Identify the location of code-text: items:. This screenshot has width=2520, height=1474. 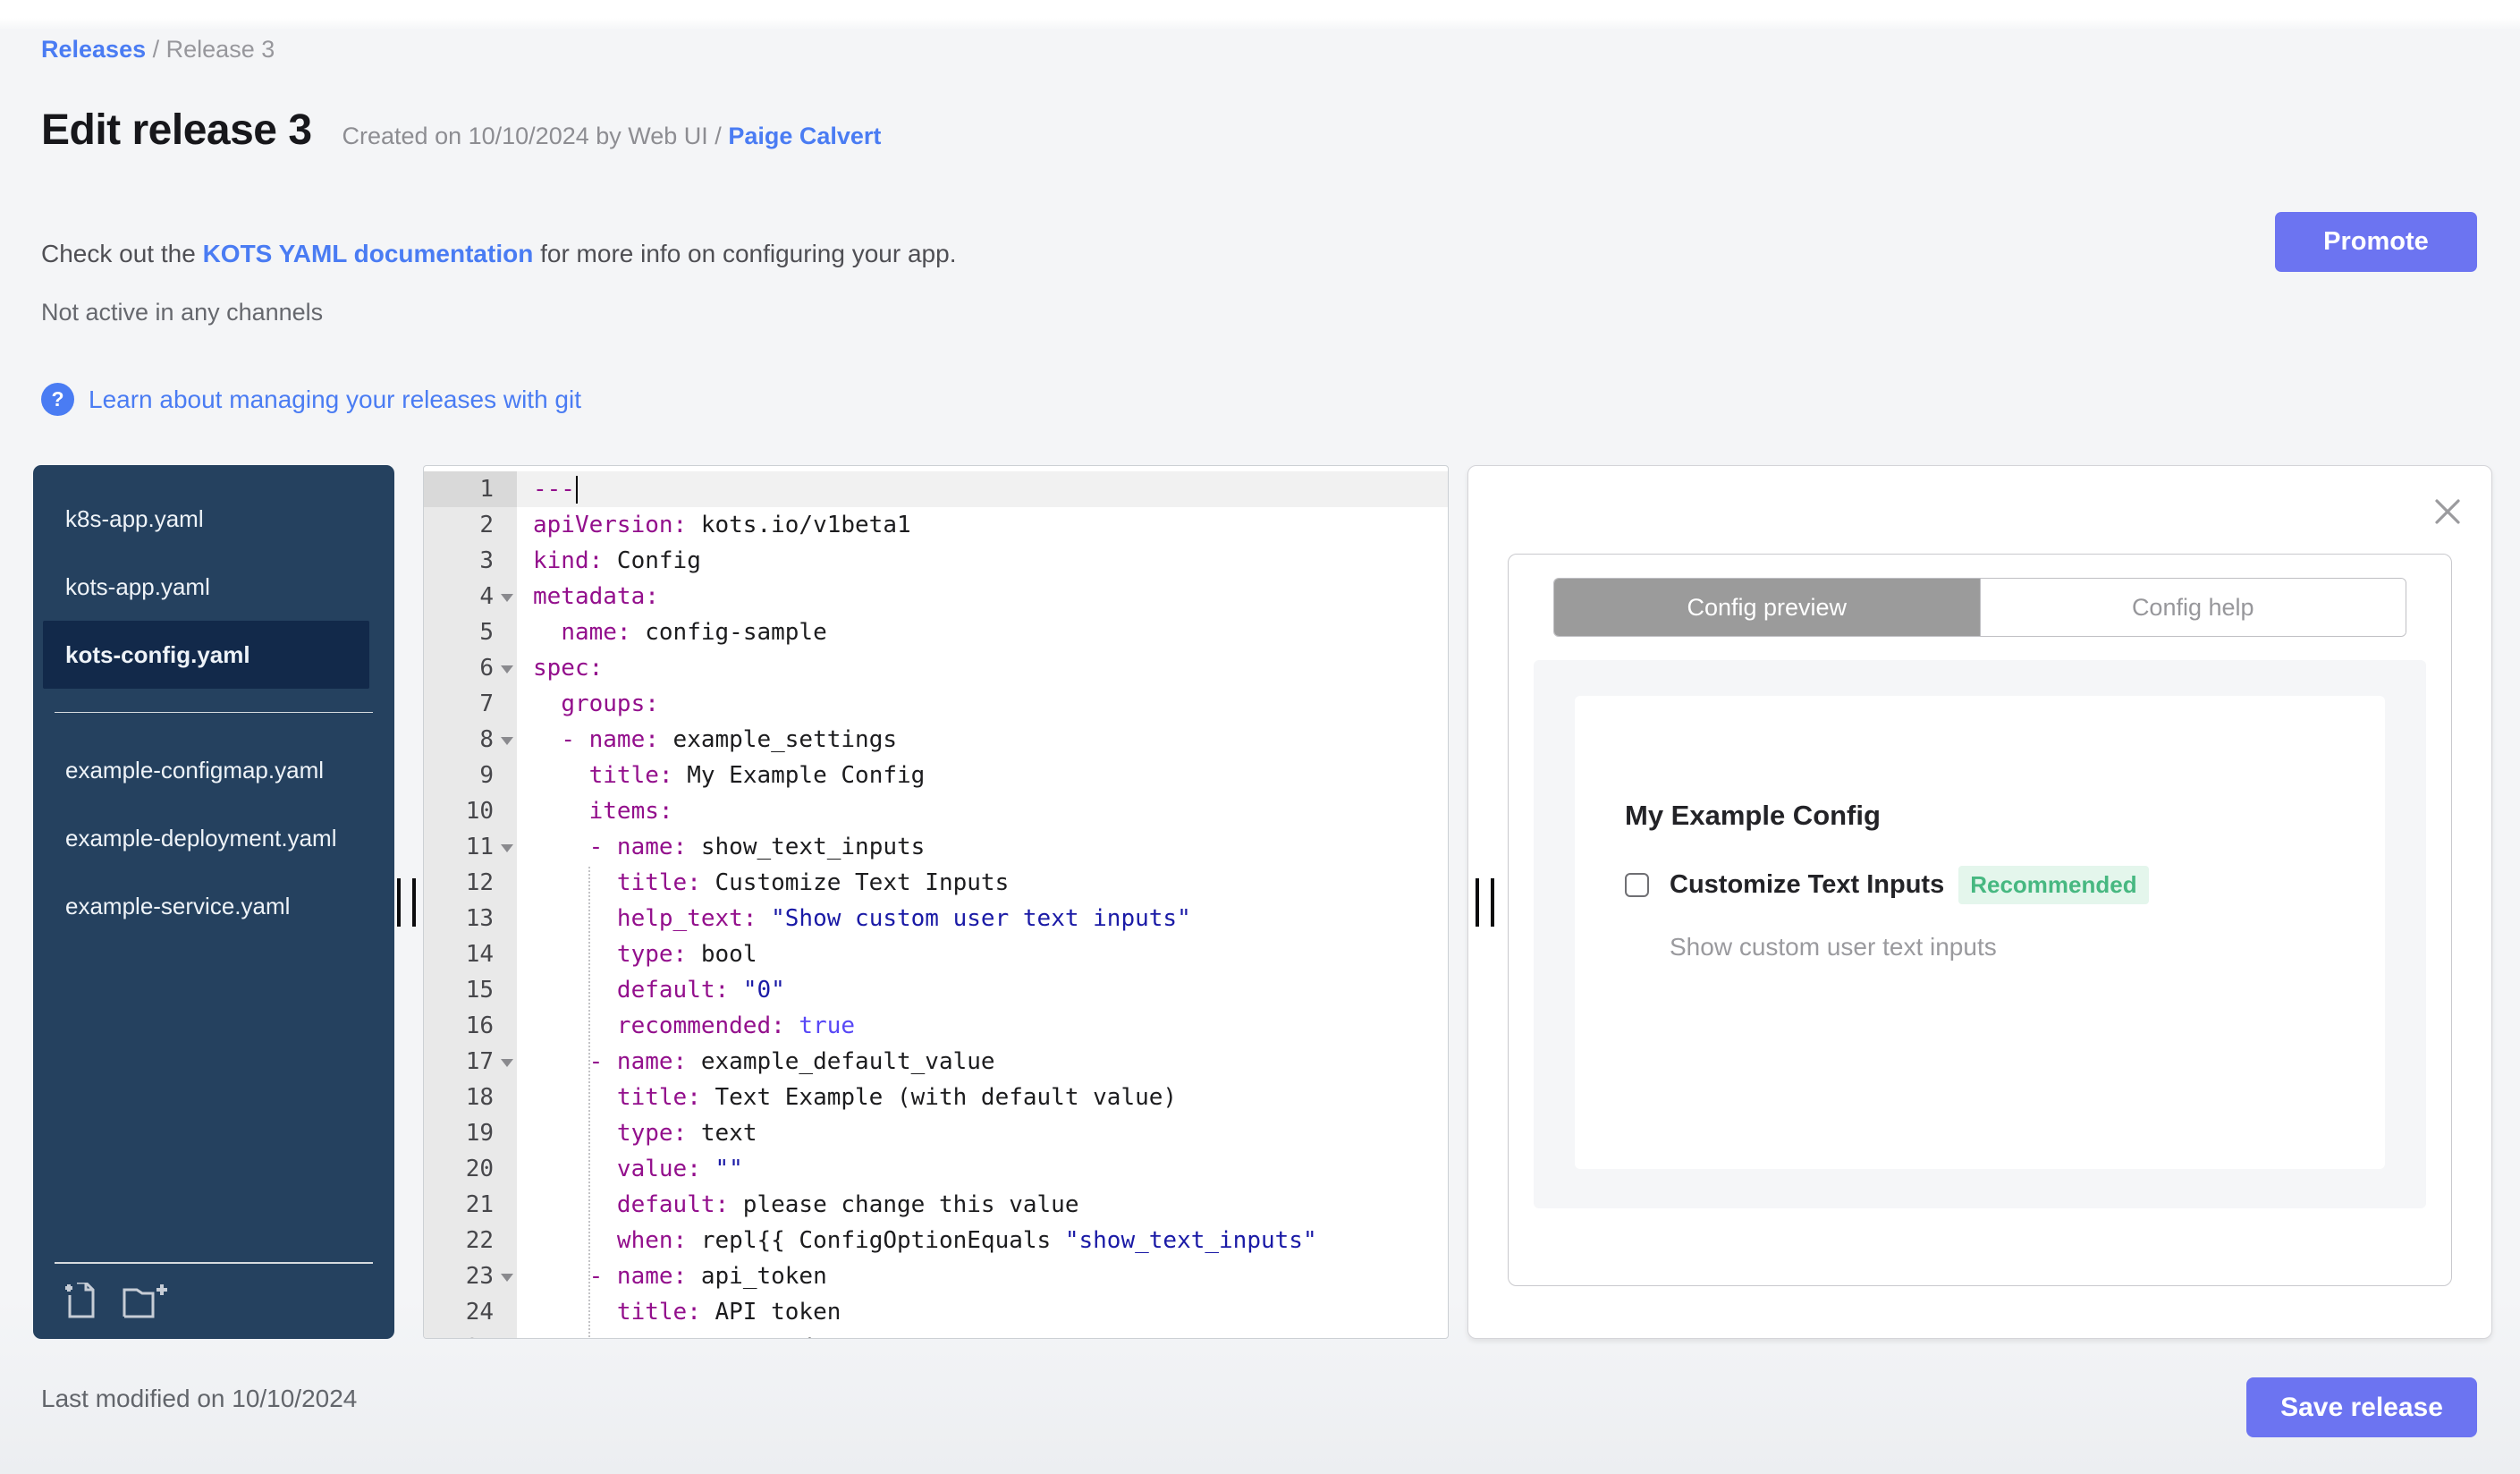
(630, 811).